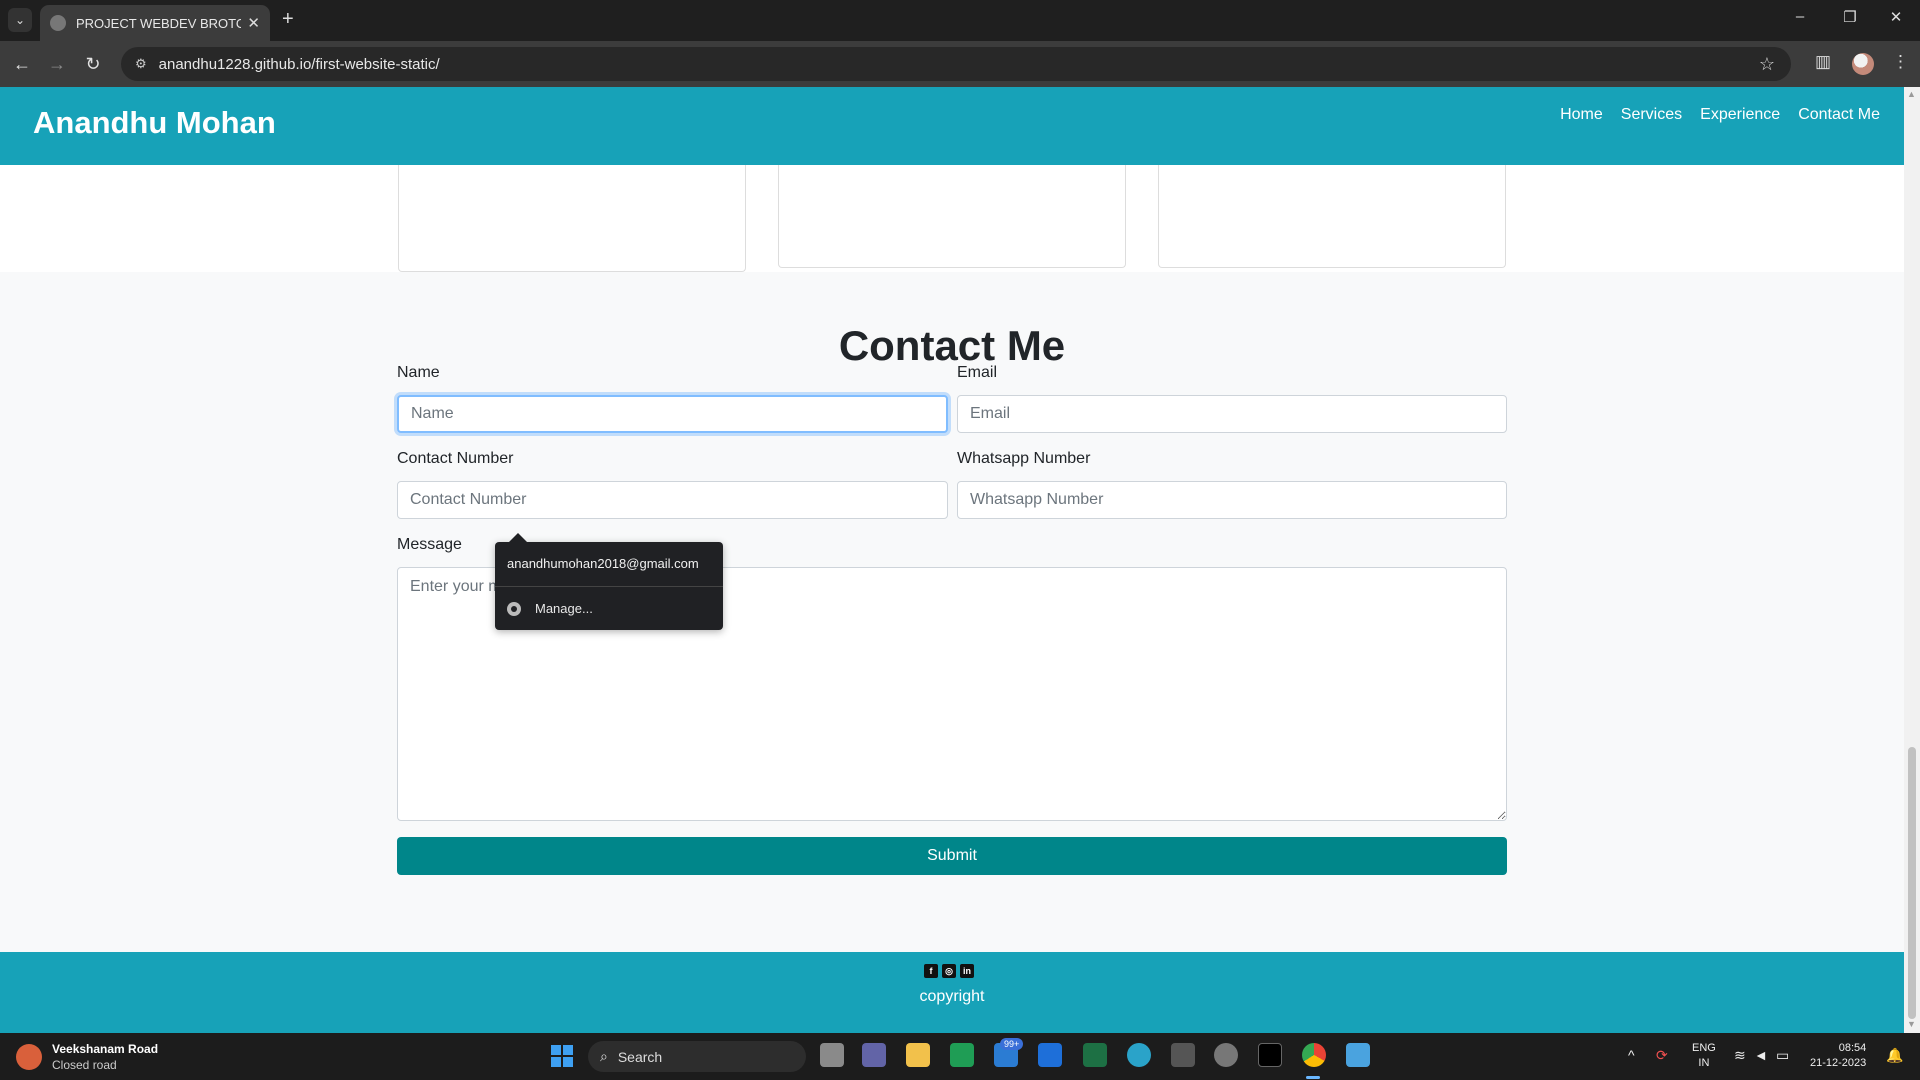  Describe the element at coordinates (1839, 115) in the screenshot. I see `nav-contact: Contact Me` at that location.